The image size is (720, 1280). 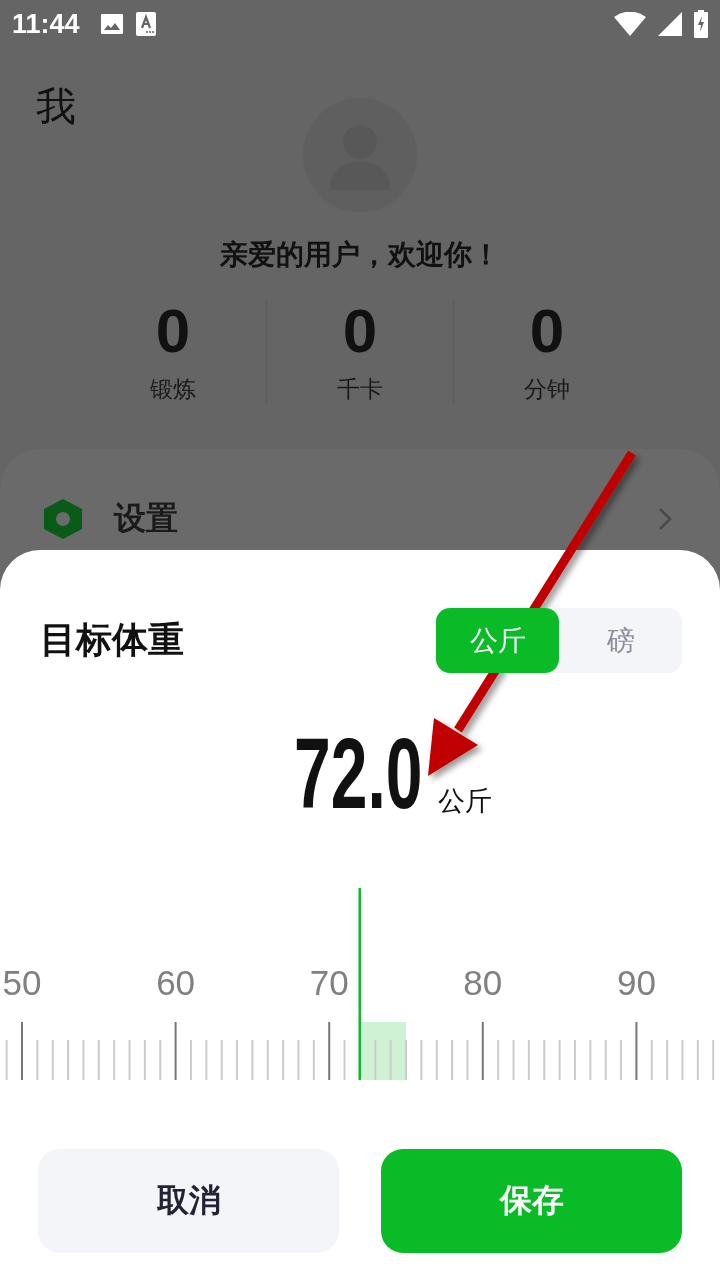 I want to click on save-button: 保存, so click(x=531, y=1201).